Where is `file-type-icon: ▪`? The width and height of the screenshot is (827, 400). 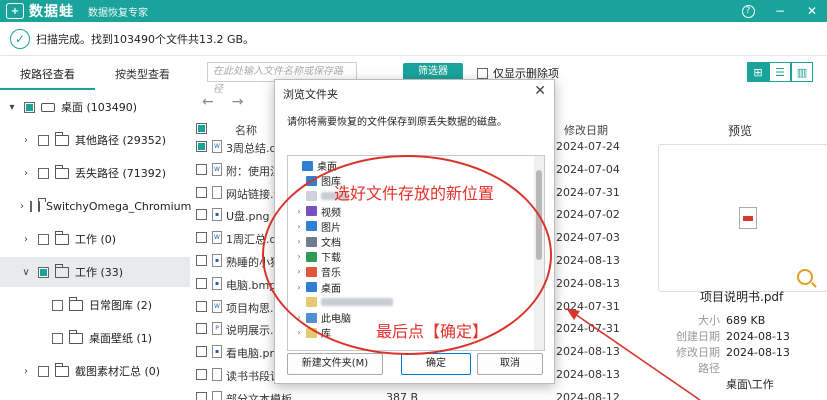
file-type-icon: ▪ is located at coordinates (217, 215).